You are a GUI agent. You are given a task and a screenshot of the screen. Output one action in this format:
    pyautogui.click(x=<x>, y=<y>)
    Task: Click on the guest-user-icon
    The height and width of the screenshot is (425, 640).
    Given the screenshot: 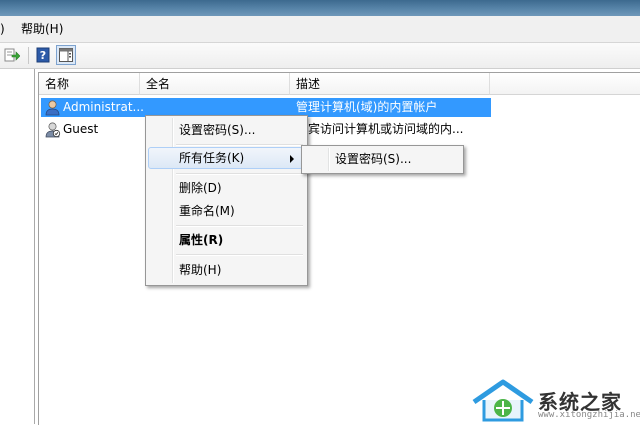 What is the action you would take?
    pyautogui.click(x=53, y=130)
    